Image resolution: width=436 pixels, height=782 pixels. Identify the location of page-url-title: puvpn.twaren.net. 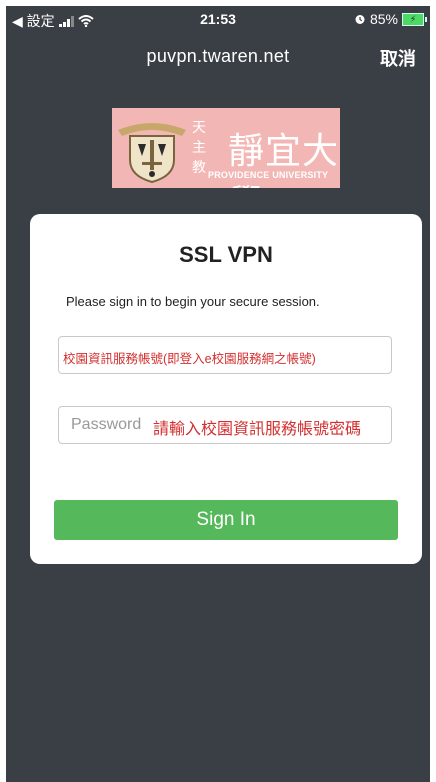
(218, 56).